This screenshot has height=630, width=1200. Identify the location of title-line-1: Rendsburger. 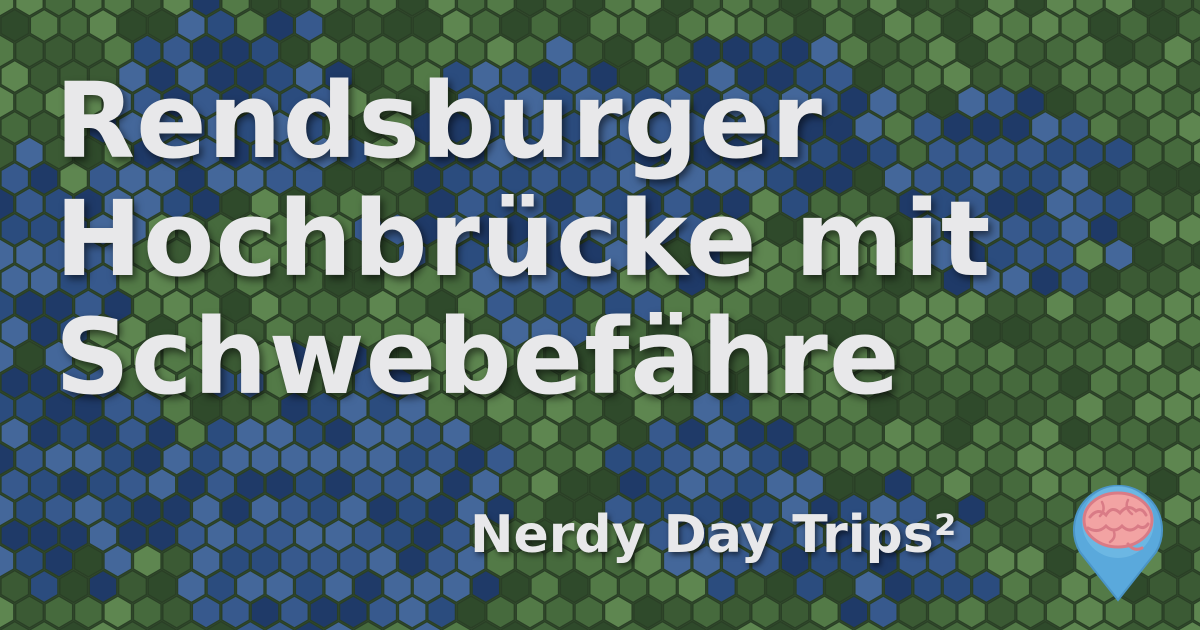
(439, 121).